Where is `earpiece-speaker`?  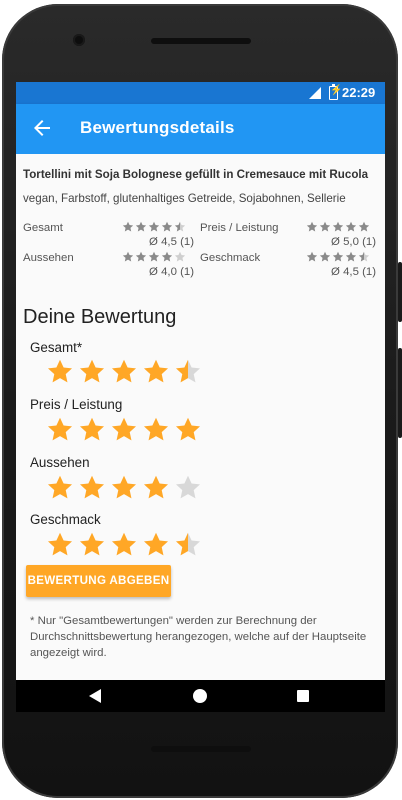
earpiece-speaker is located at coordinates (201, 41).